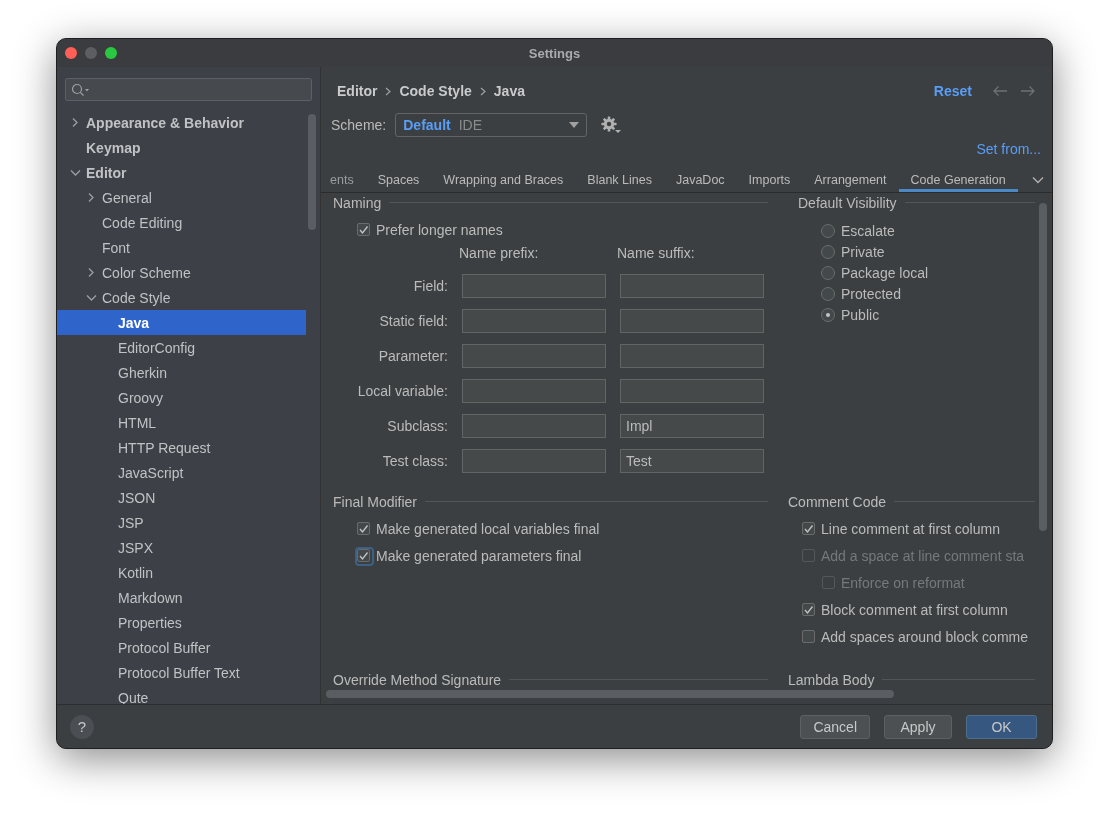 The image size is (1109, 824). What do you see at coordinates (831, 679) in the screenshot?
I see `section-title: Lambda Body` at bounding box center [831, 679].